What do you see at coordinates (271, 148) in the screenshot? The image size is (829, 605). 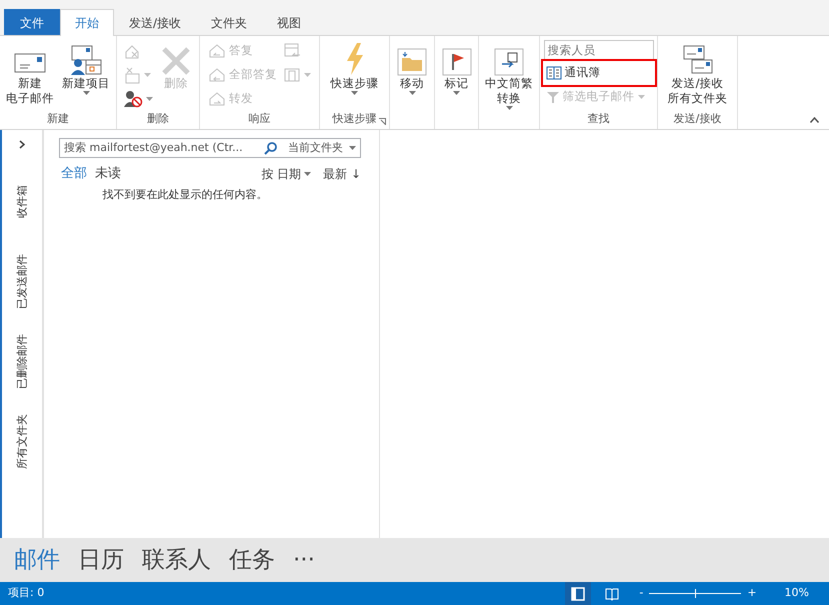 I see `search-icon` at bounding box center [271, 148].